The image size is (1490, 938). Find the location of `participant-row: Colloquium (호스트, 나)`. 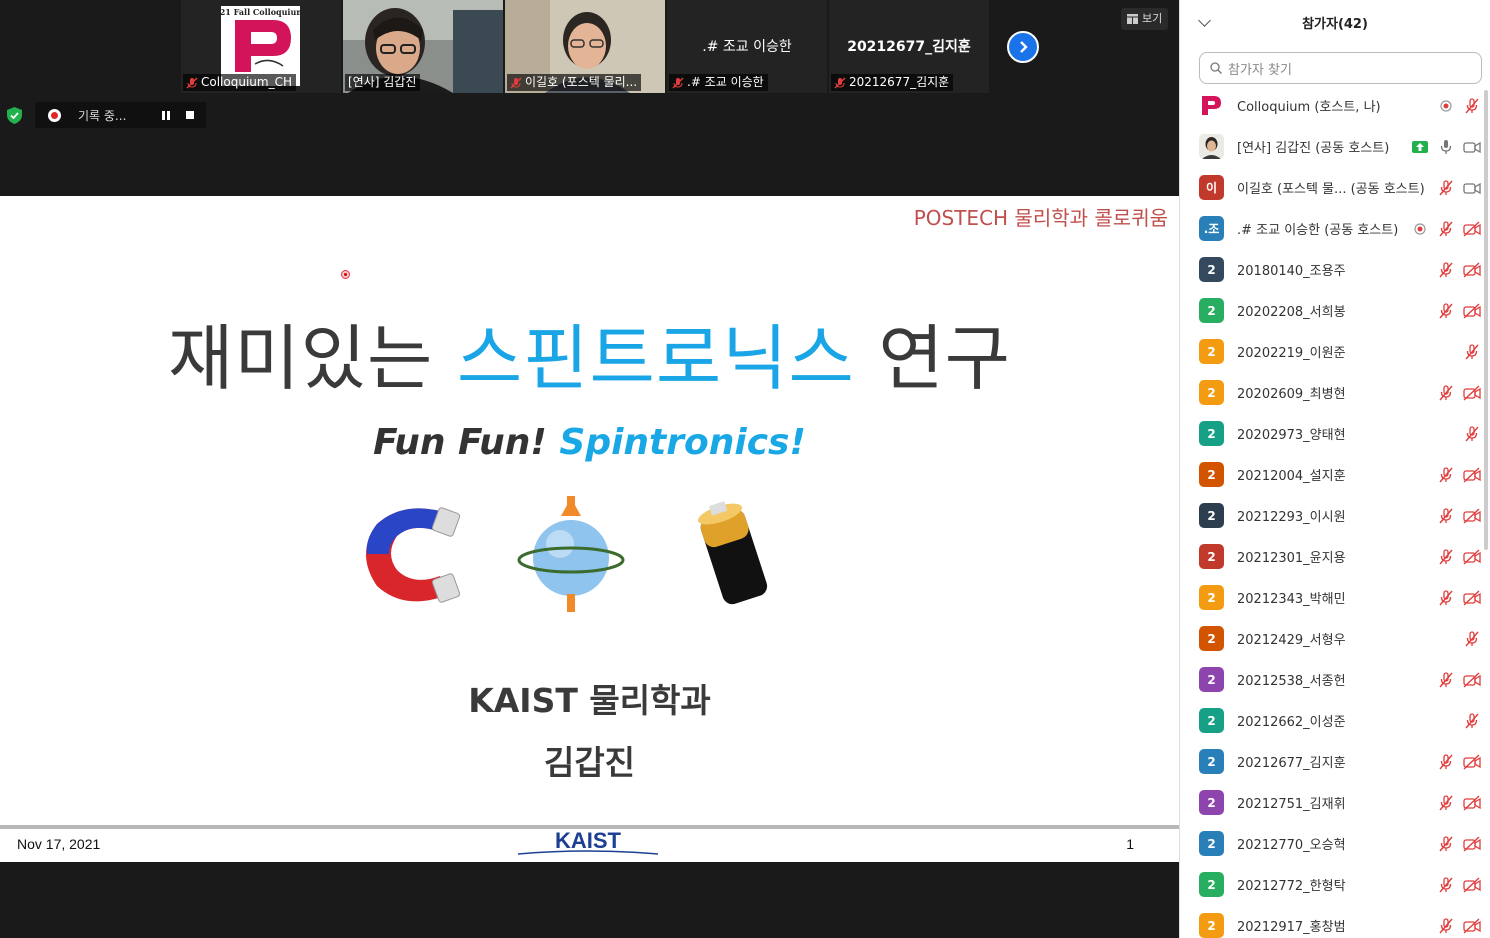

participant-row: Colloquium (호스트, 나) is located at coordinates (1335, 105).